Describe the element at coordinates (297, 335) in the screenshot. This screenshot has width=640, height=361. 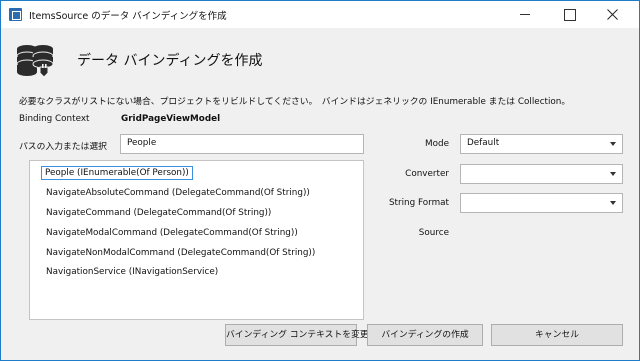
I see `change-binding-context-button: バインディング コンテキストを変更` at that location.